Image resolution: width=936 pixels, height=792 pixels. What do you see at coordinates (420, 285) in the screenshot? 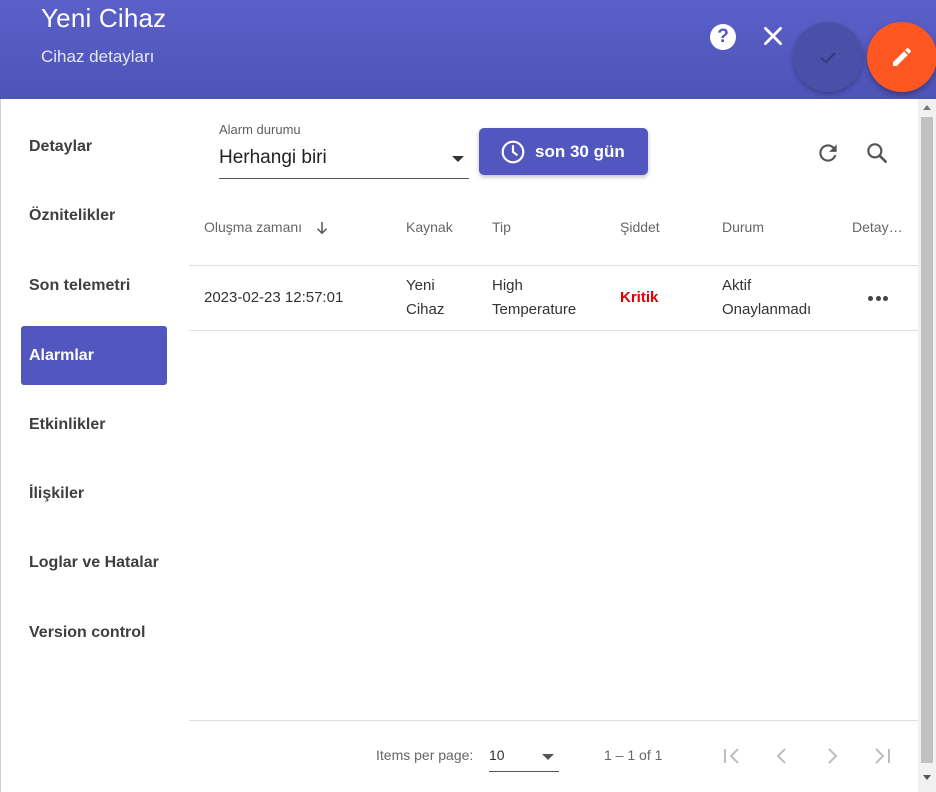
I see `cell-source-line: Yeni` at bounding box center [420, 285].